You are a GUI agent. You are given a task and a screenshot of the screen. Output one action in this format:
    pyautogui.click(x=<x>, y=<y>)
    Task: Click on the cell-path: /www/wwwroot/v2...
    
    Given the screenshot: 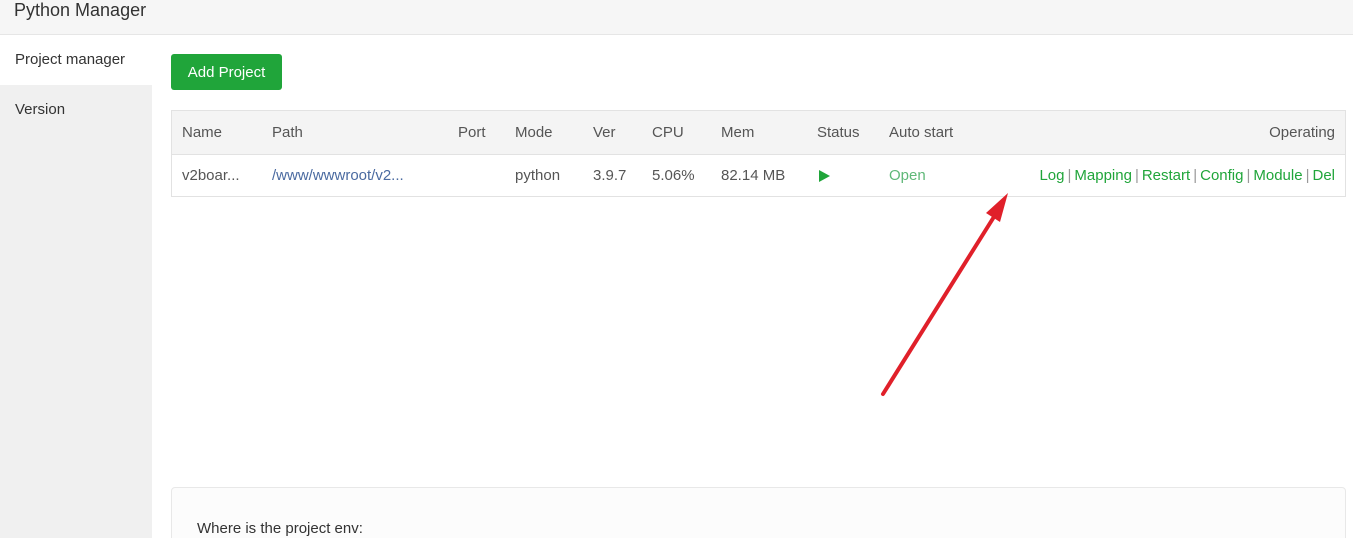 What is the action you would take?
    pyautogui.click(x=355, y=175)
    